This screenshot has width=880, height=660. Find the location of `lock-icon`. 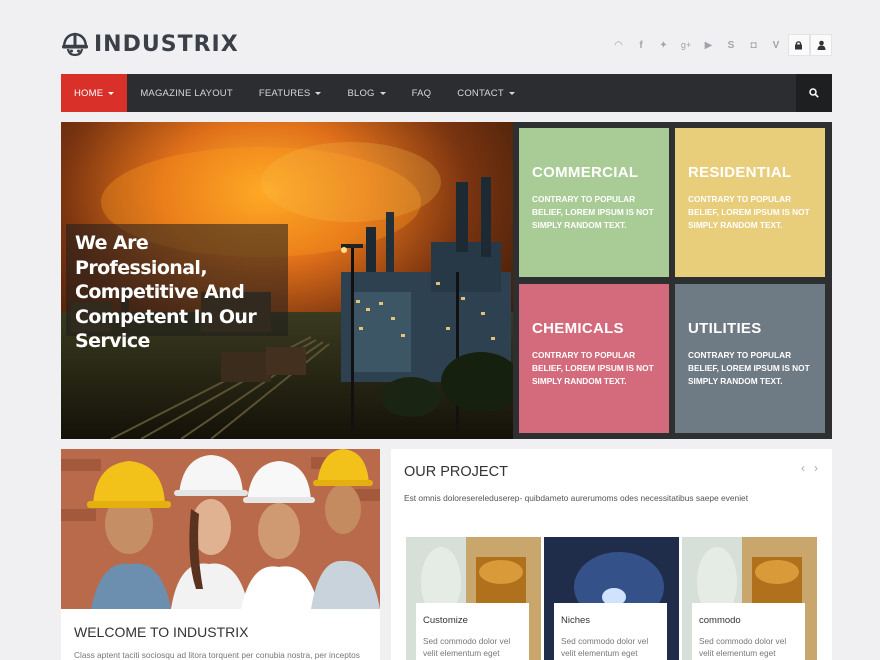

lock-icon is located at coordinates (798, 45).